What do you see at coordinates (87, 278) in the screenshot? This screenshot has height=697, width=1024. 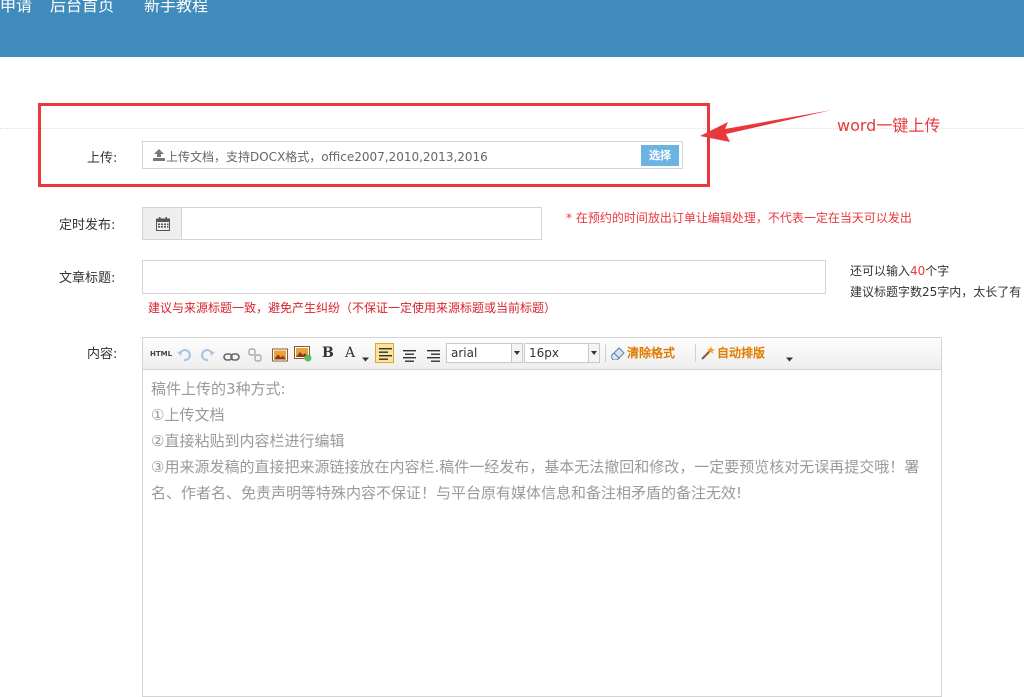 I see `title-label: 文章标题:` at bounding box center [87, 278].